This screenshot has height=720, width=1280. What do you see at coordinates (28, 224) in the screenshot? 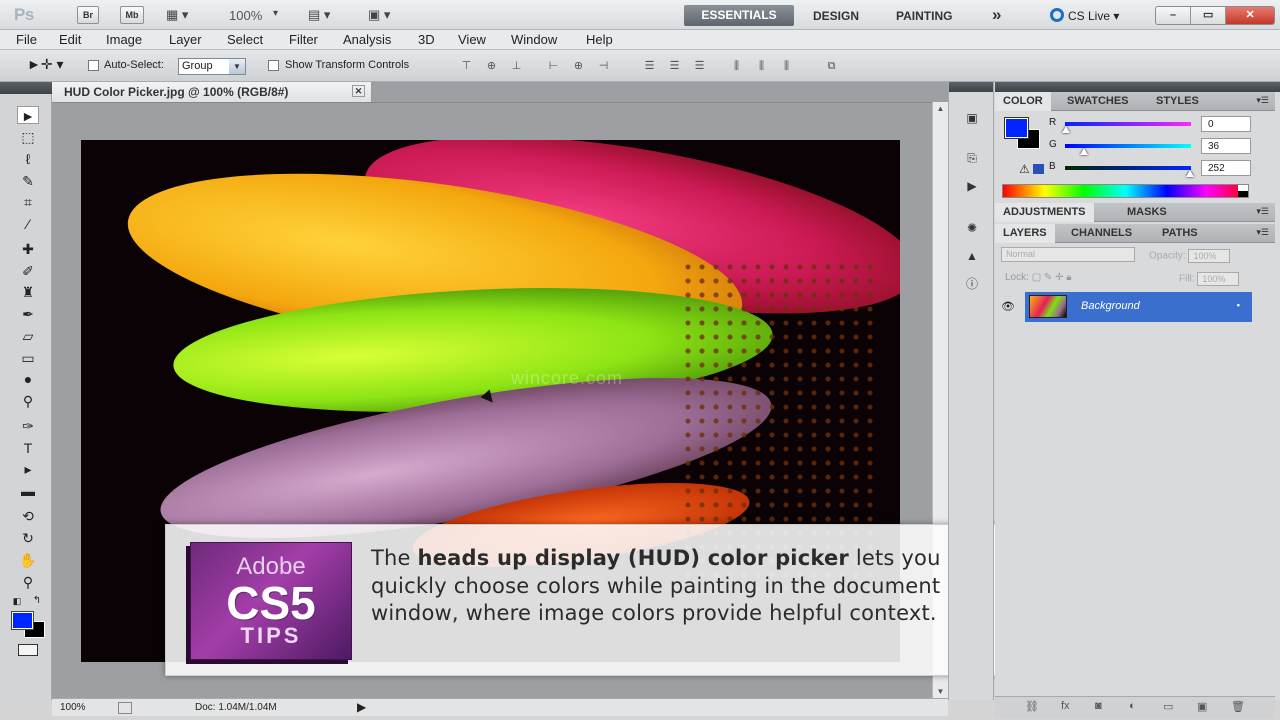
I see `eyedropper-tool-icon: ⁄` at bounding box center [28, 224].